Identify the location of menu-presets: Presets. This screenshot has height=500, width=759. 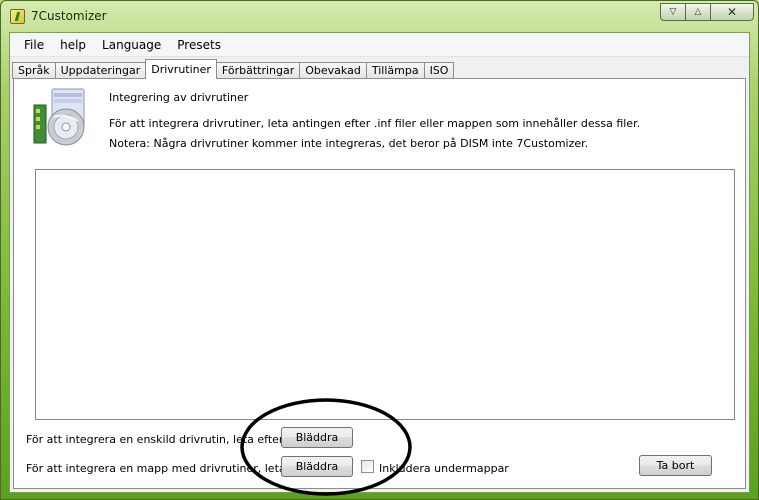
(199, 45).